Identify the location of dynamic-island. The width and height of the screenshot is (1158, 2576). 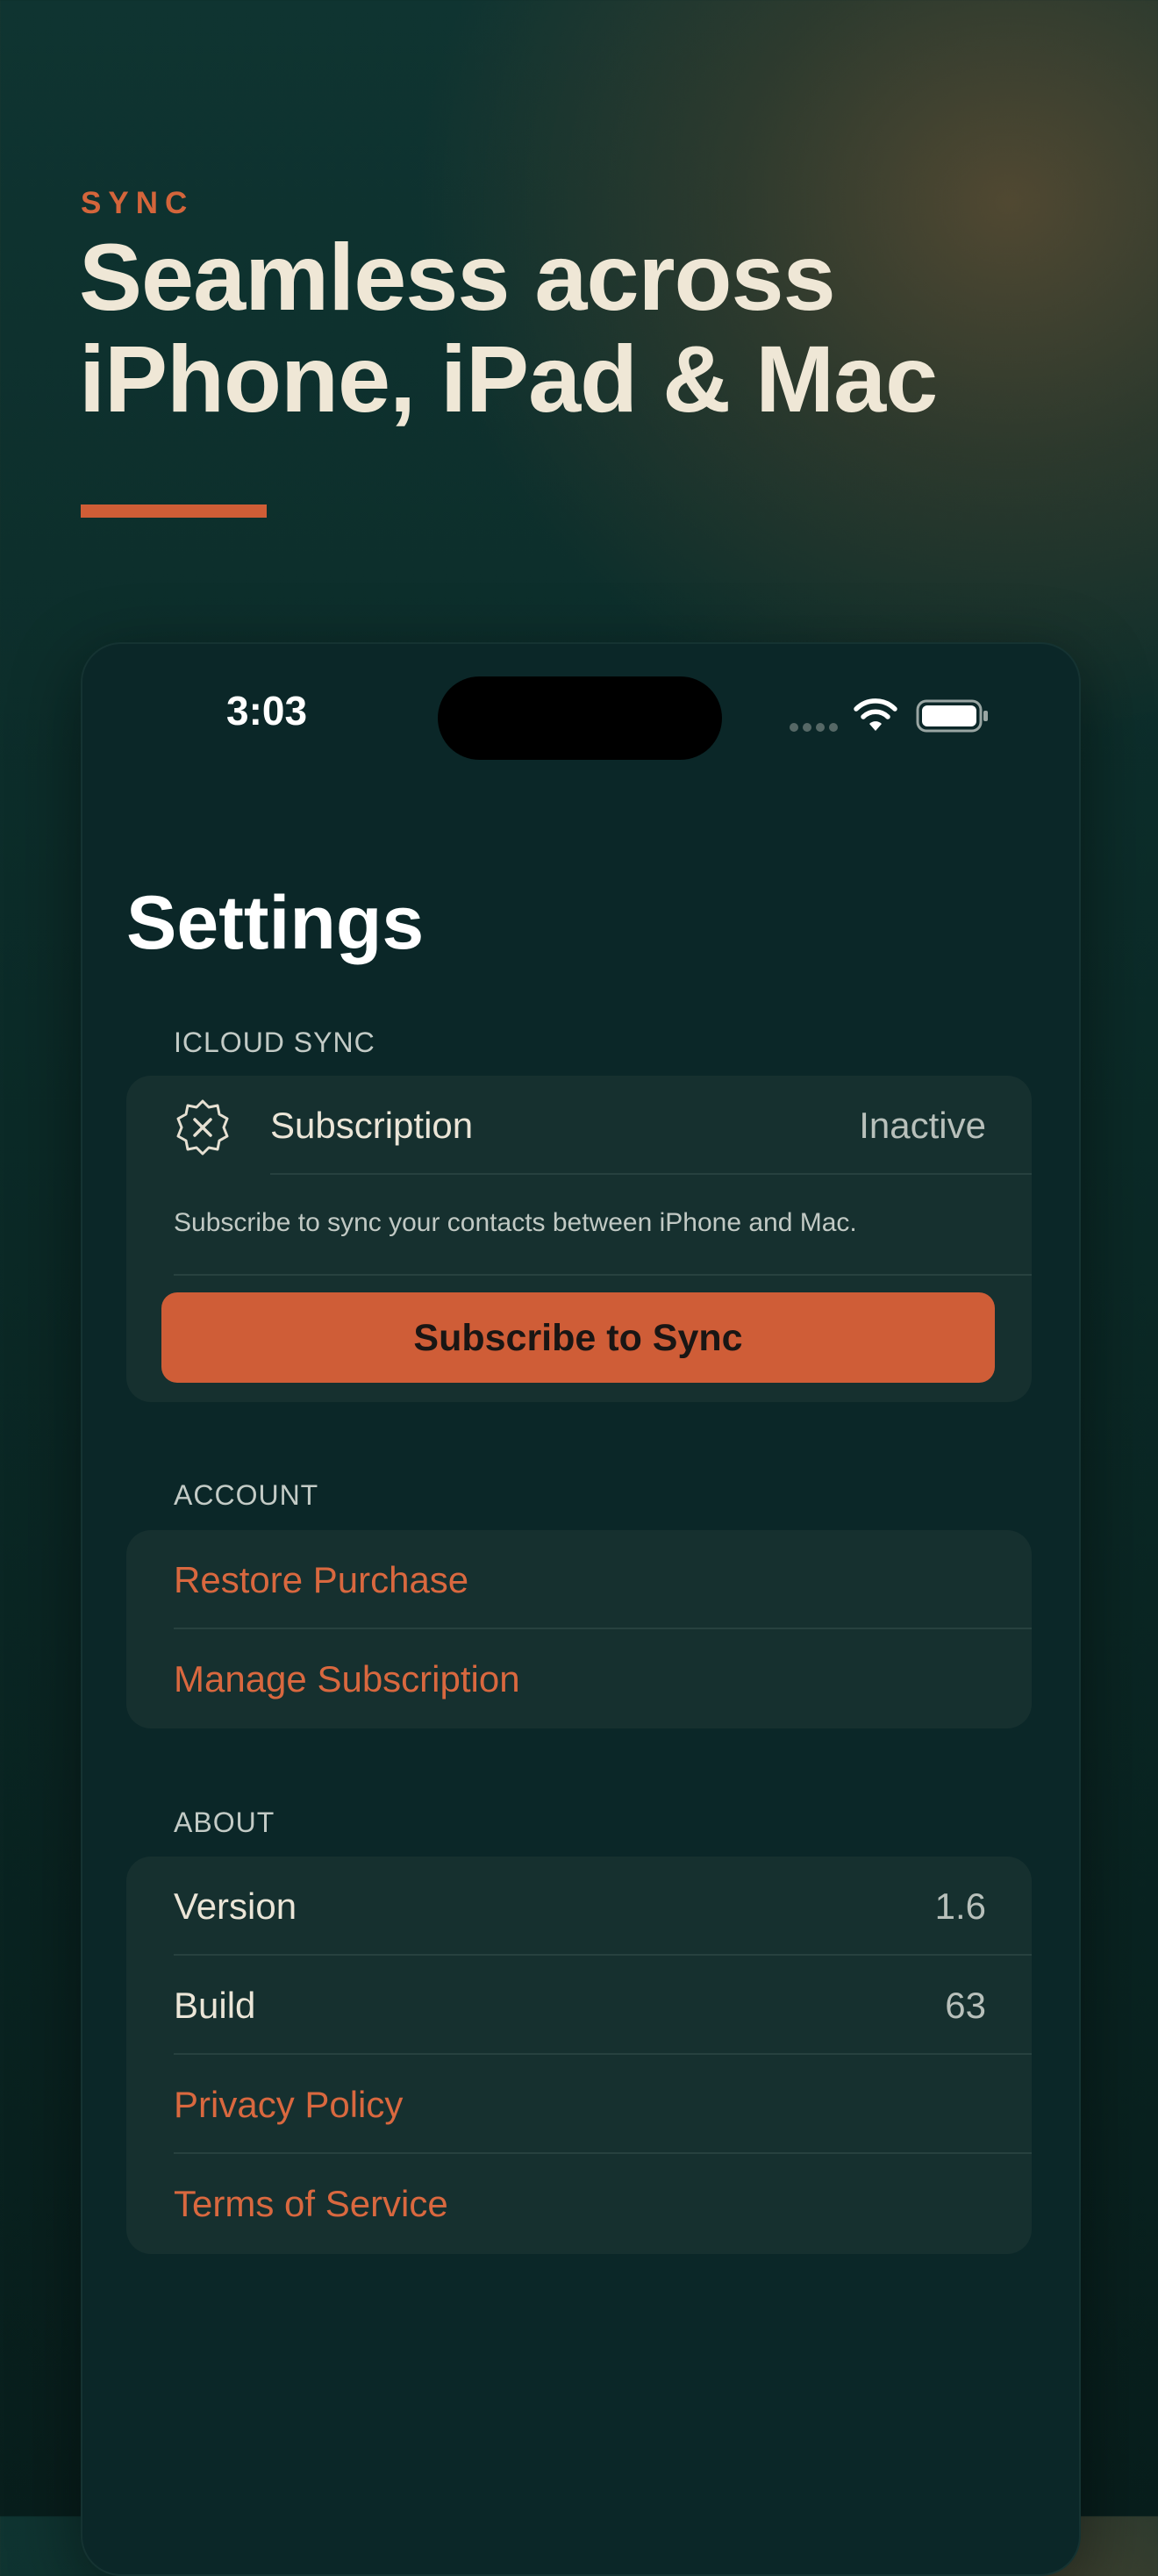
(580, 718).